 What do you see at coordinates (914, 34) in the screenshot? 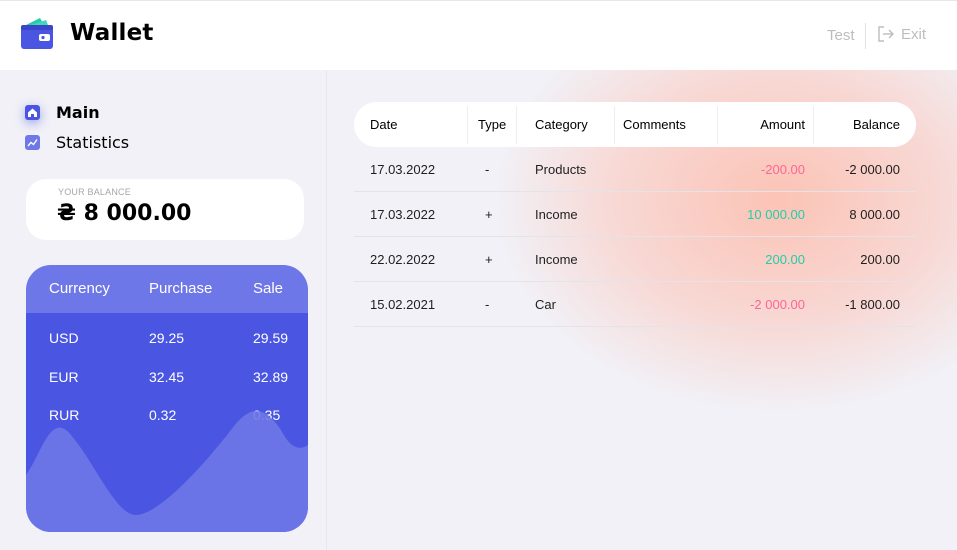
I see `exit-label: Exit` at bounding box center [914, 34].